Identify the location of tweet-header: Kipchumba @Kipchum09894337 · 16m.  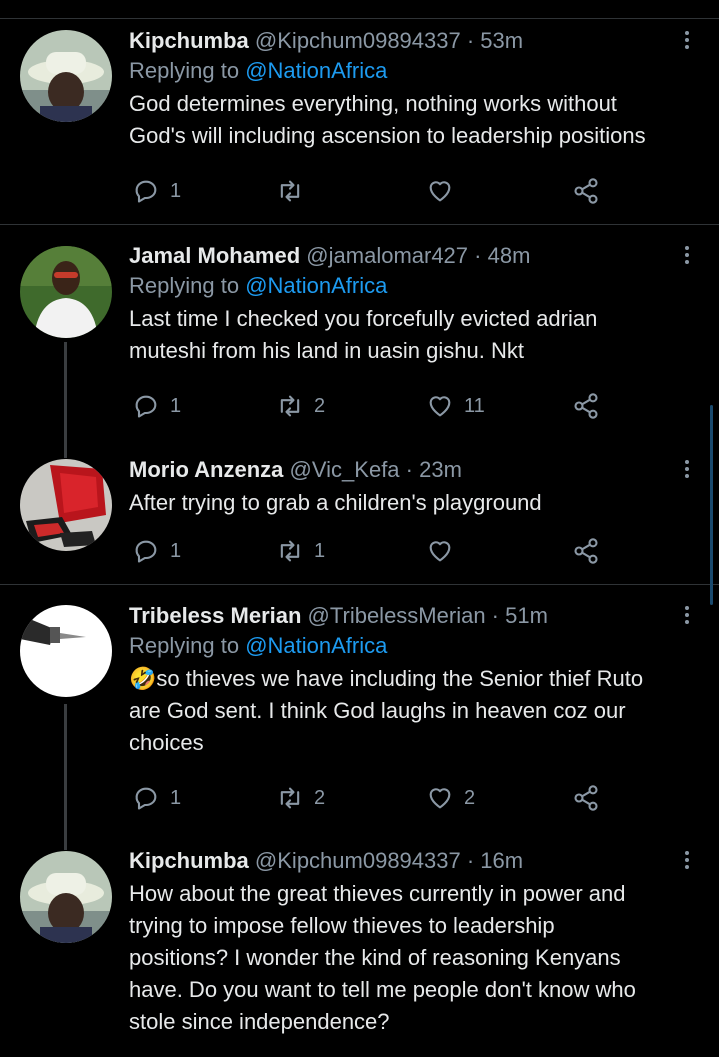
(412, 861).